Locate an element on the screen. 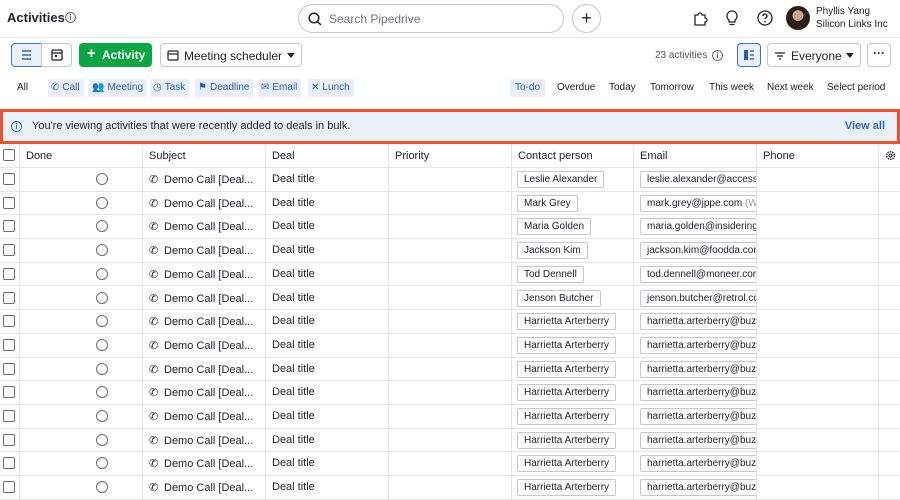  column-header-deal: Deal is located at coordinates (327, 155).